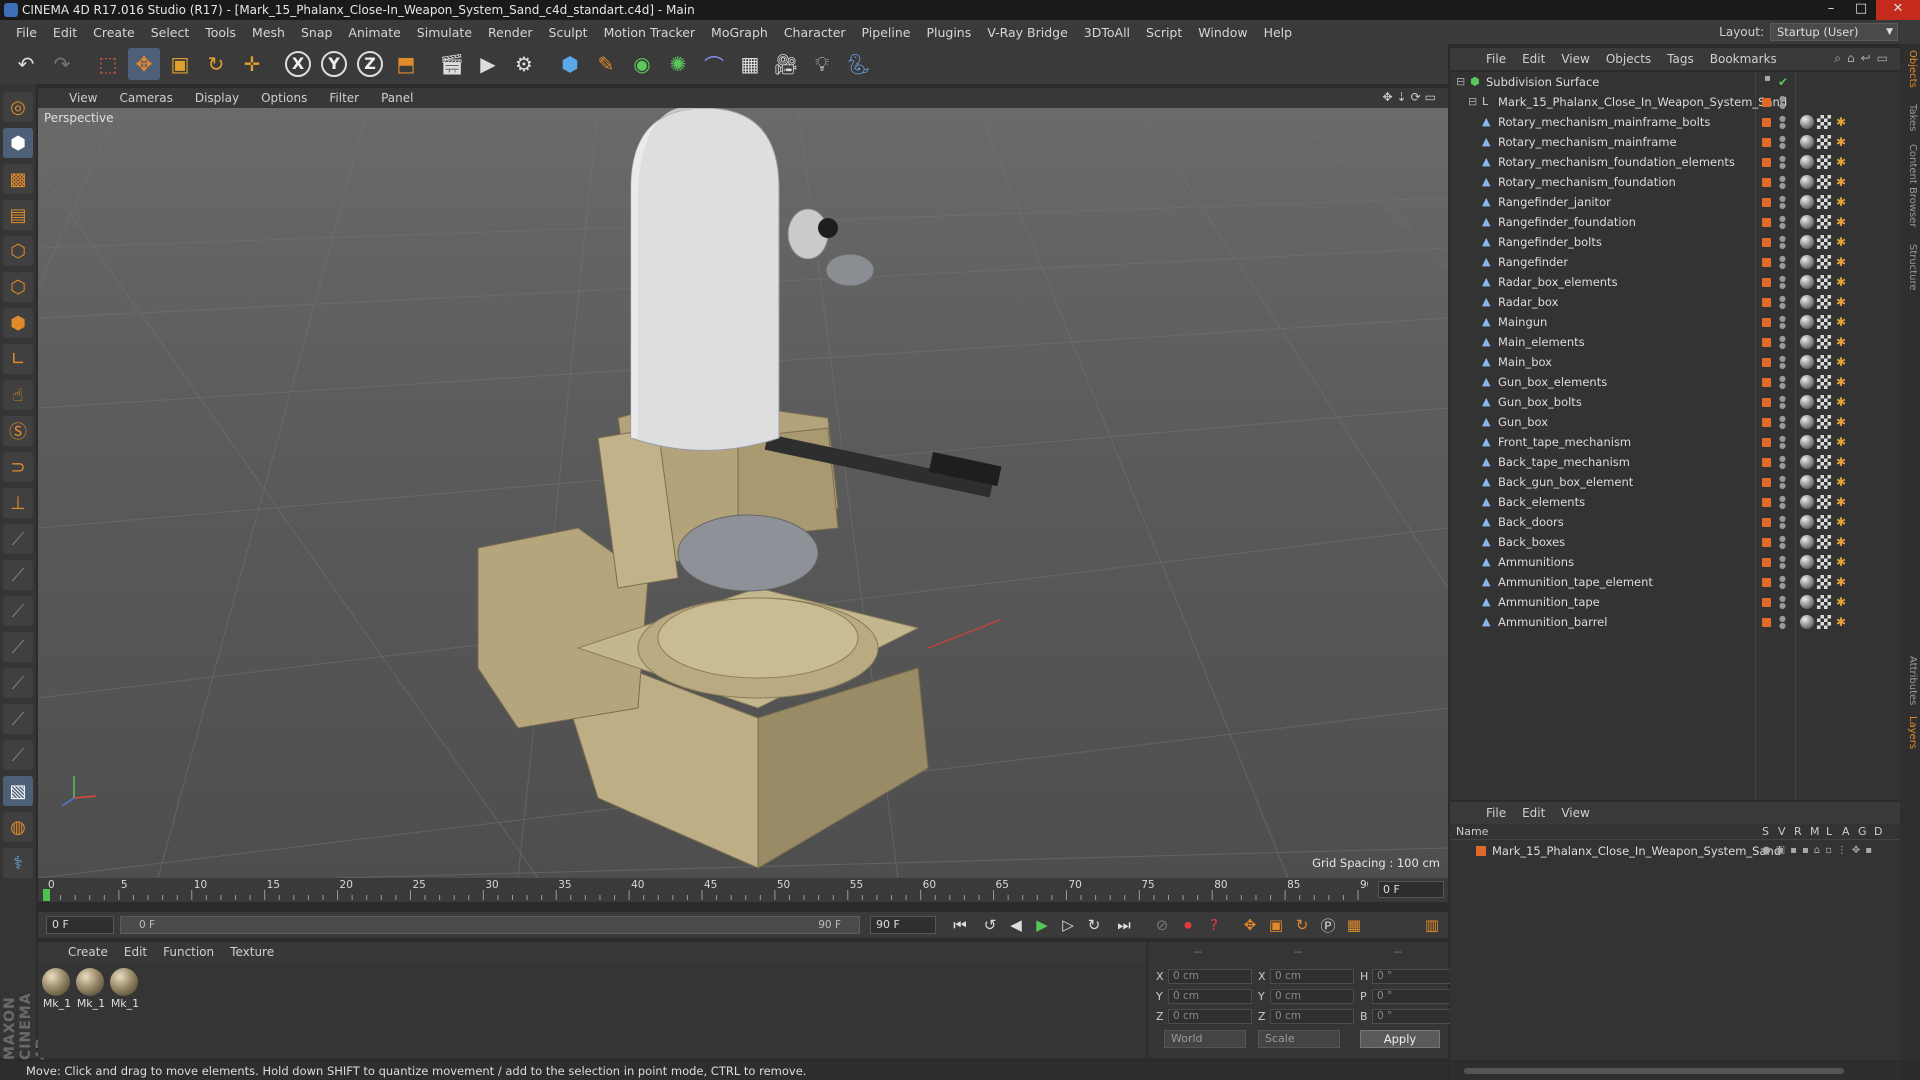 The width and height of the screenshot is (1920, 1080). I want to click on menu-tools: Tools, so click(220, 32).